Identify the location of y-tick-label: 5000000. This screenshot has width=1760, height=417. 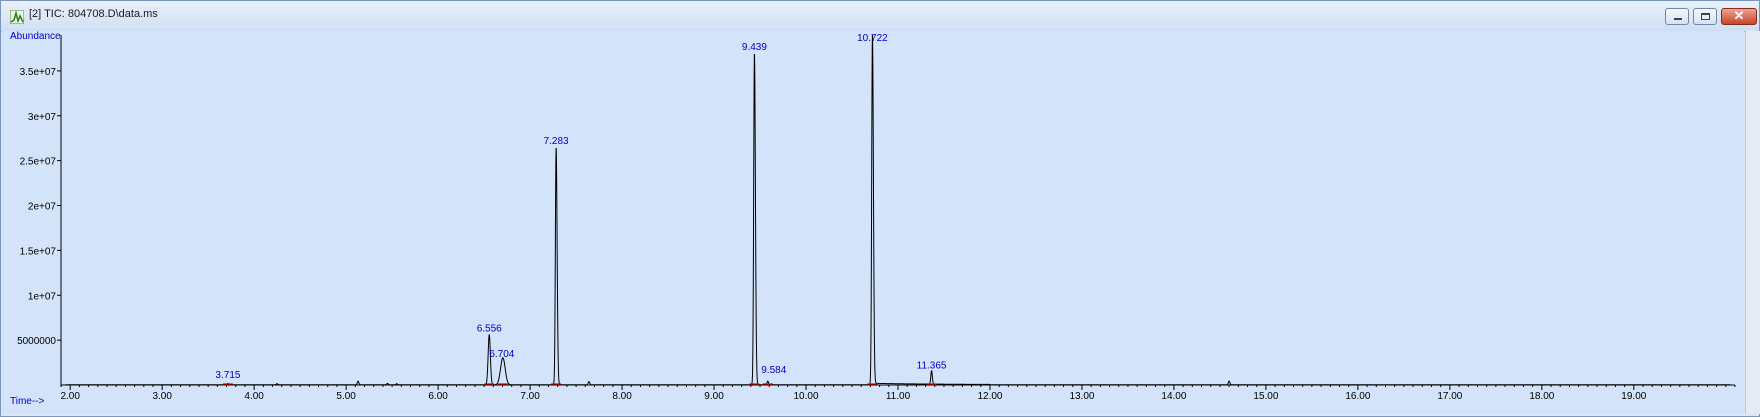
(36, 341).